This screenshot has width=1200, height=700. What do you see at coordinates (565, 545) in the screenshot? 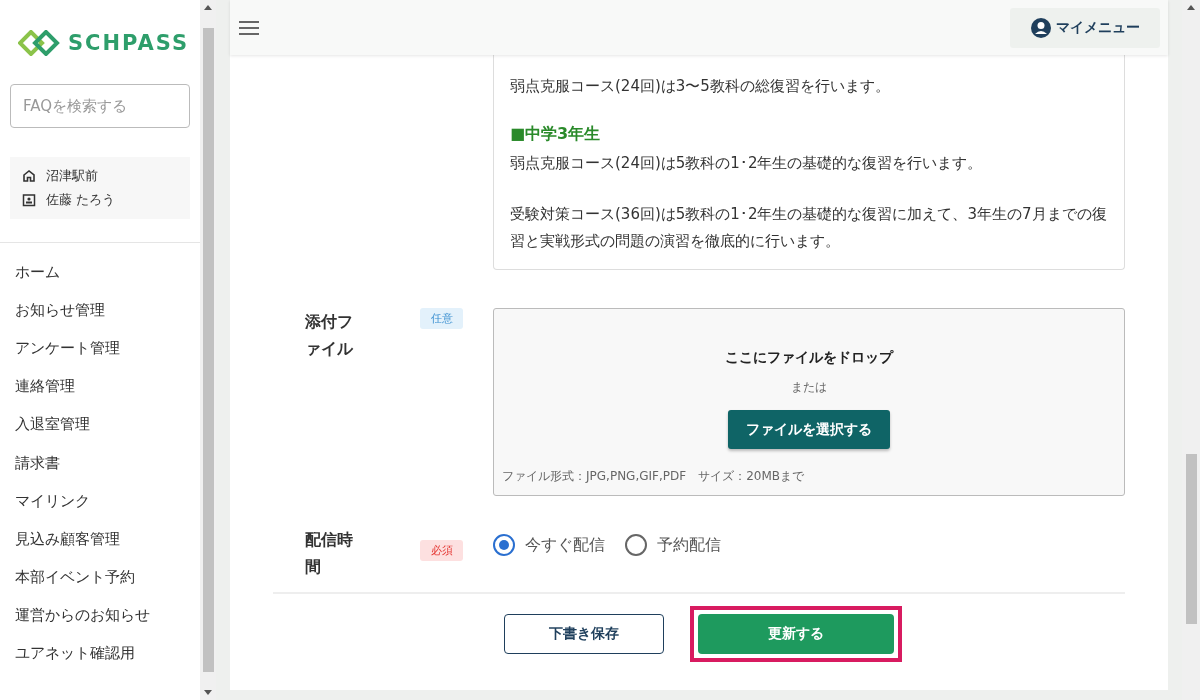
I see `radio-label: 今すぐ配信` at bounding box center [565, 545].